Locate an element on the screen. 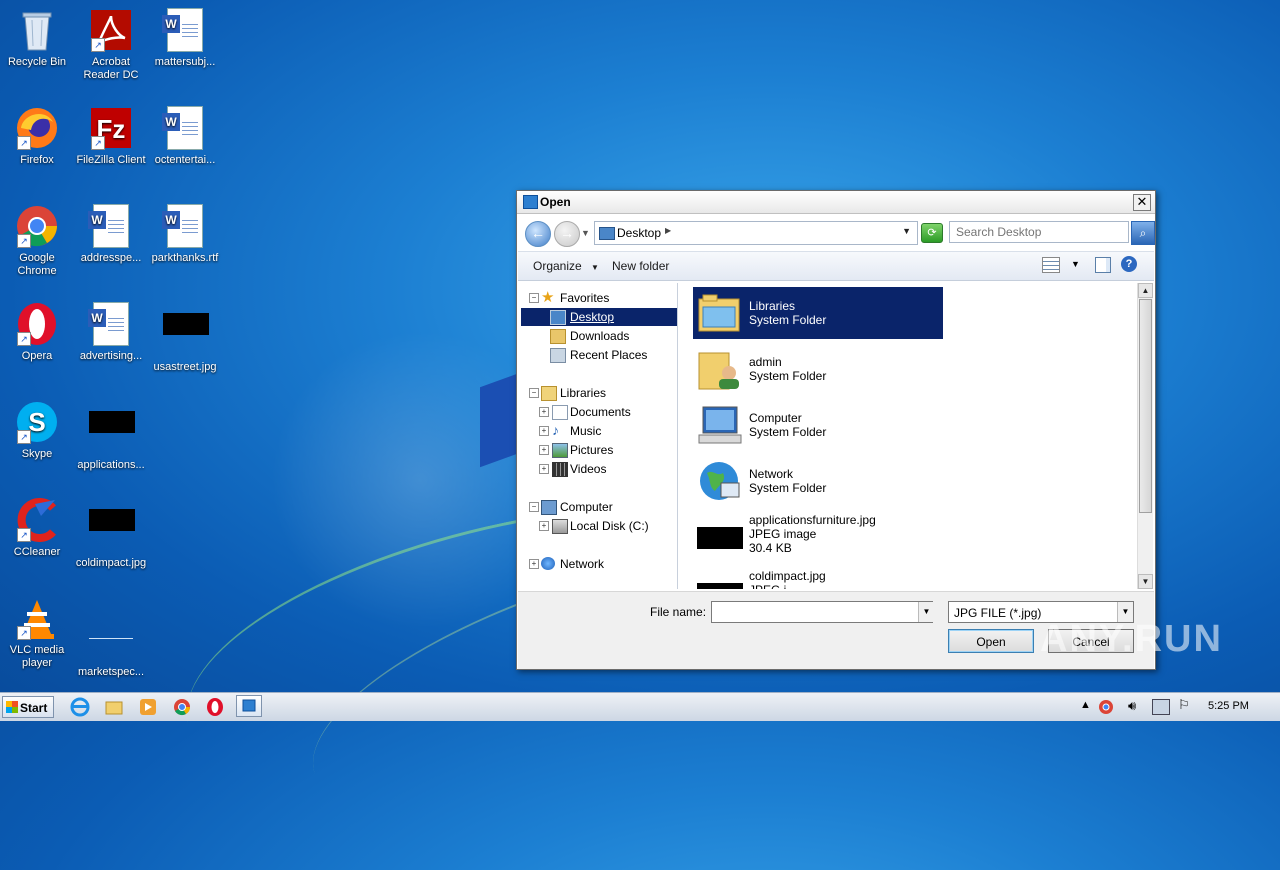 The image size is (1280, 870). nav-item-downloads: Downloads is located at coordinates (599, 336).